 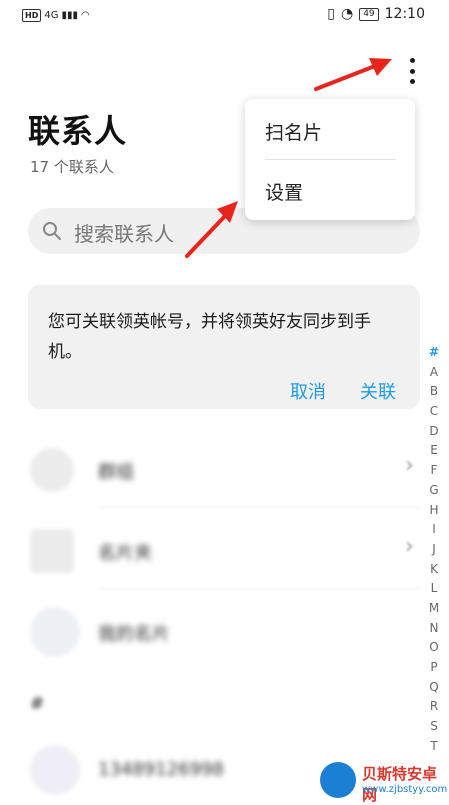 I want to click on index-letter: #, so click(x=434, y=353).